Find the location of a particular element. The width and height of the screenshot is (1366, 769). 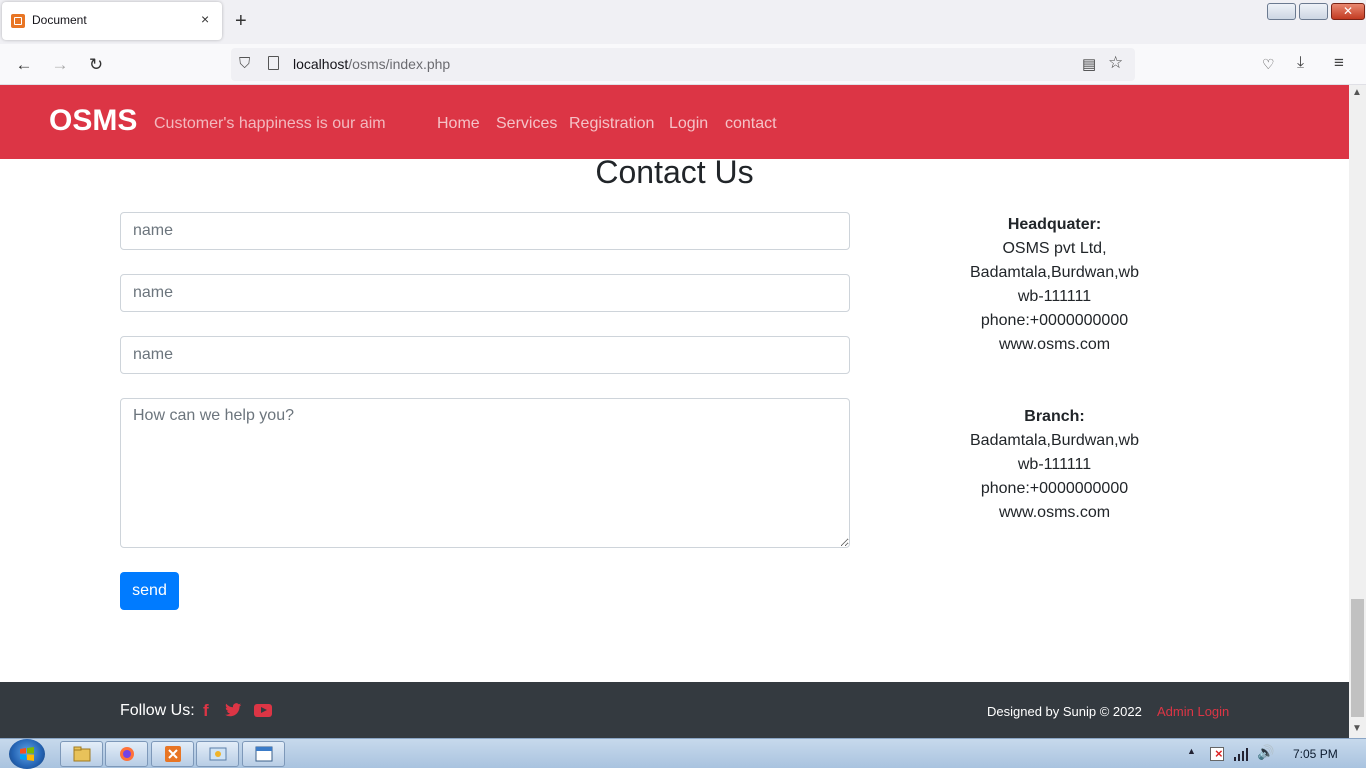

volume-icon: 🔊 is located at coordinates (1265, 752).